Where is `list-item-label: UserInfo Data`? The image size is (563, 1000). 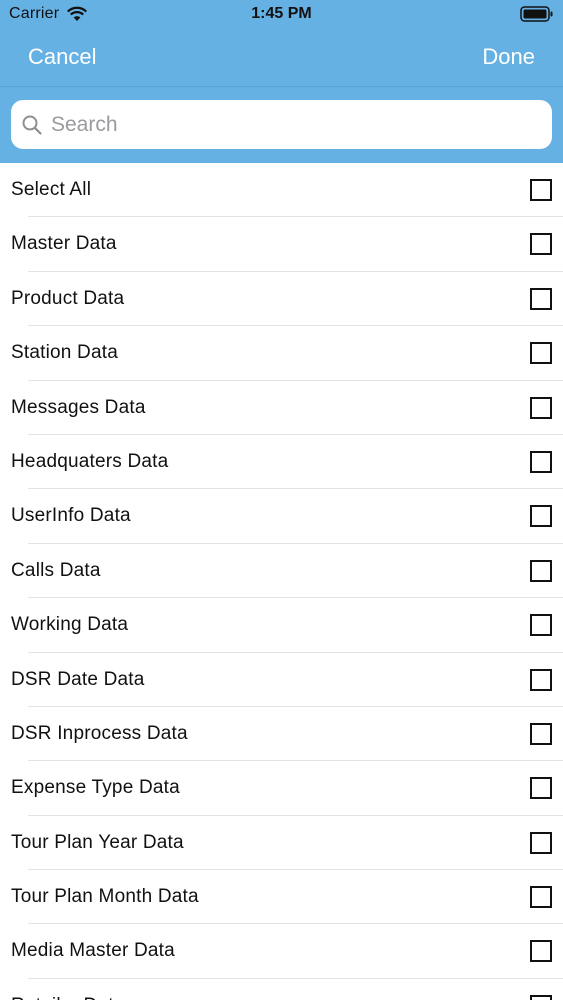 list-item-label: UserInfo Data is located at coordinates (71, 516).